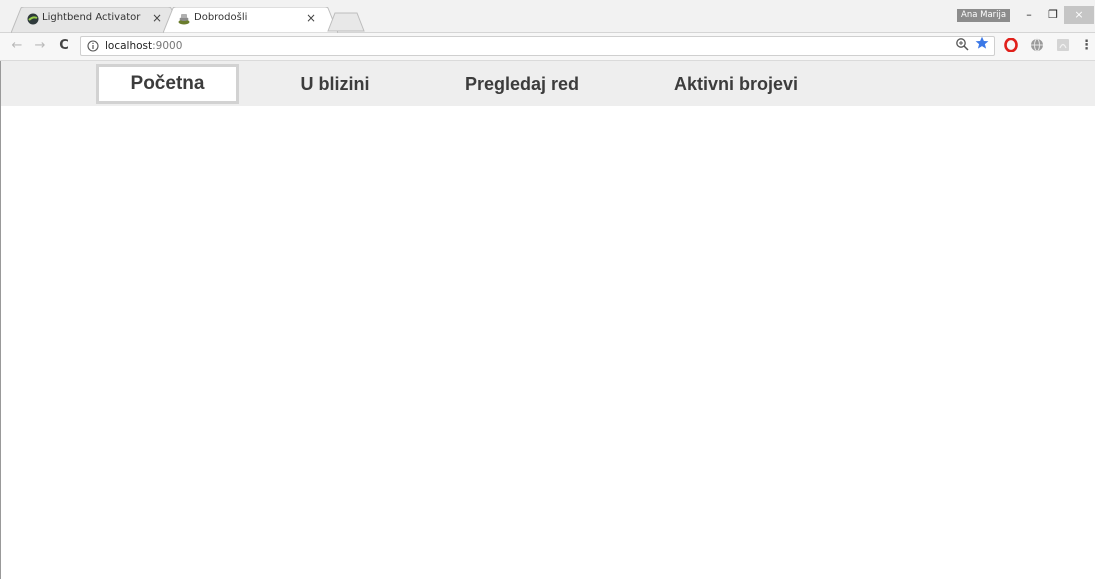  What do you see at coordinates (167, 46) in the screenshot?
I see `url-port: :9000` at bounding box center [167, 46].